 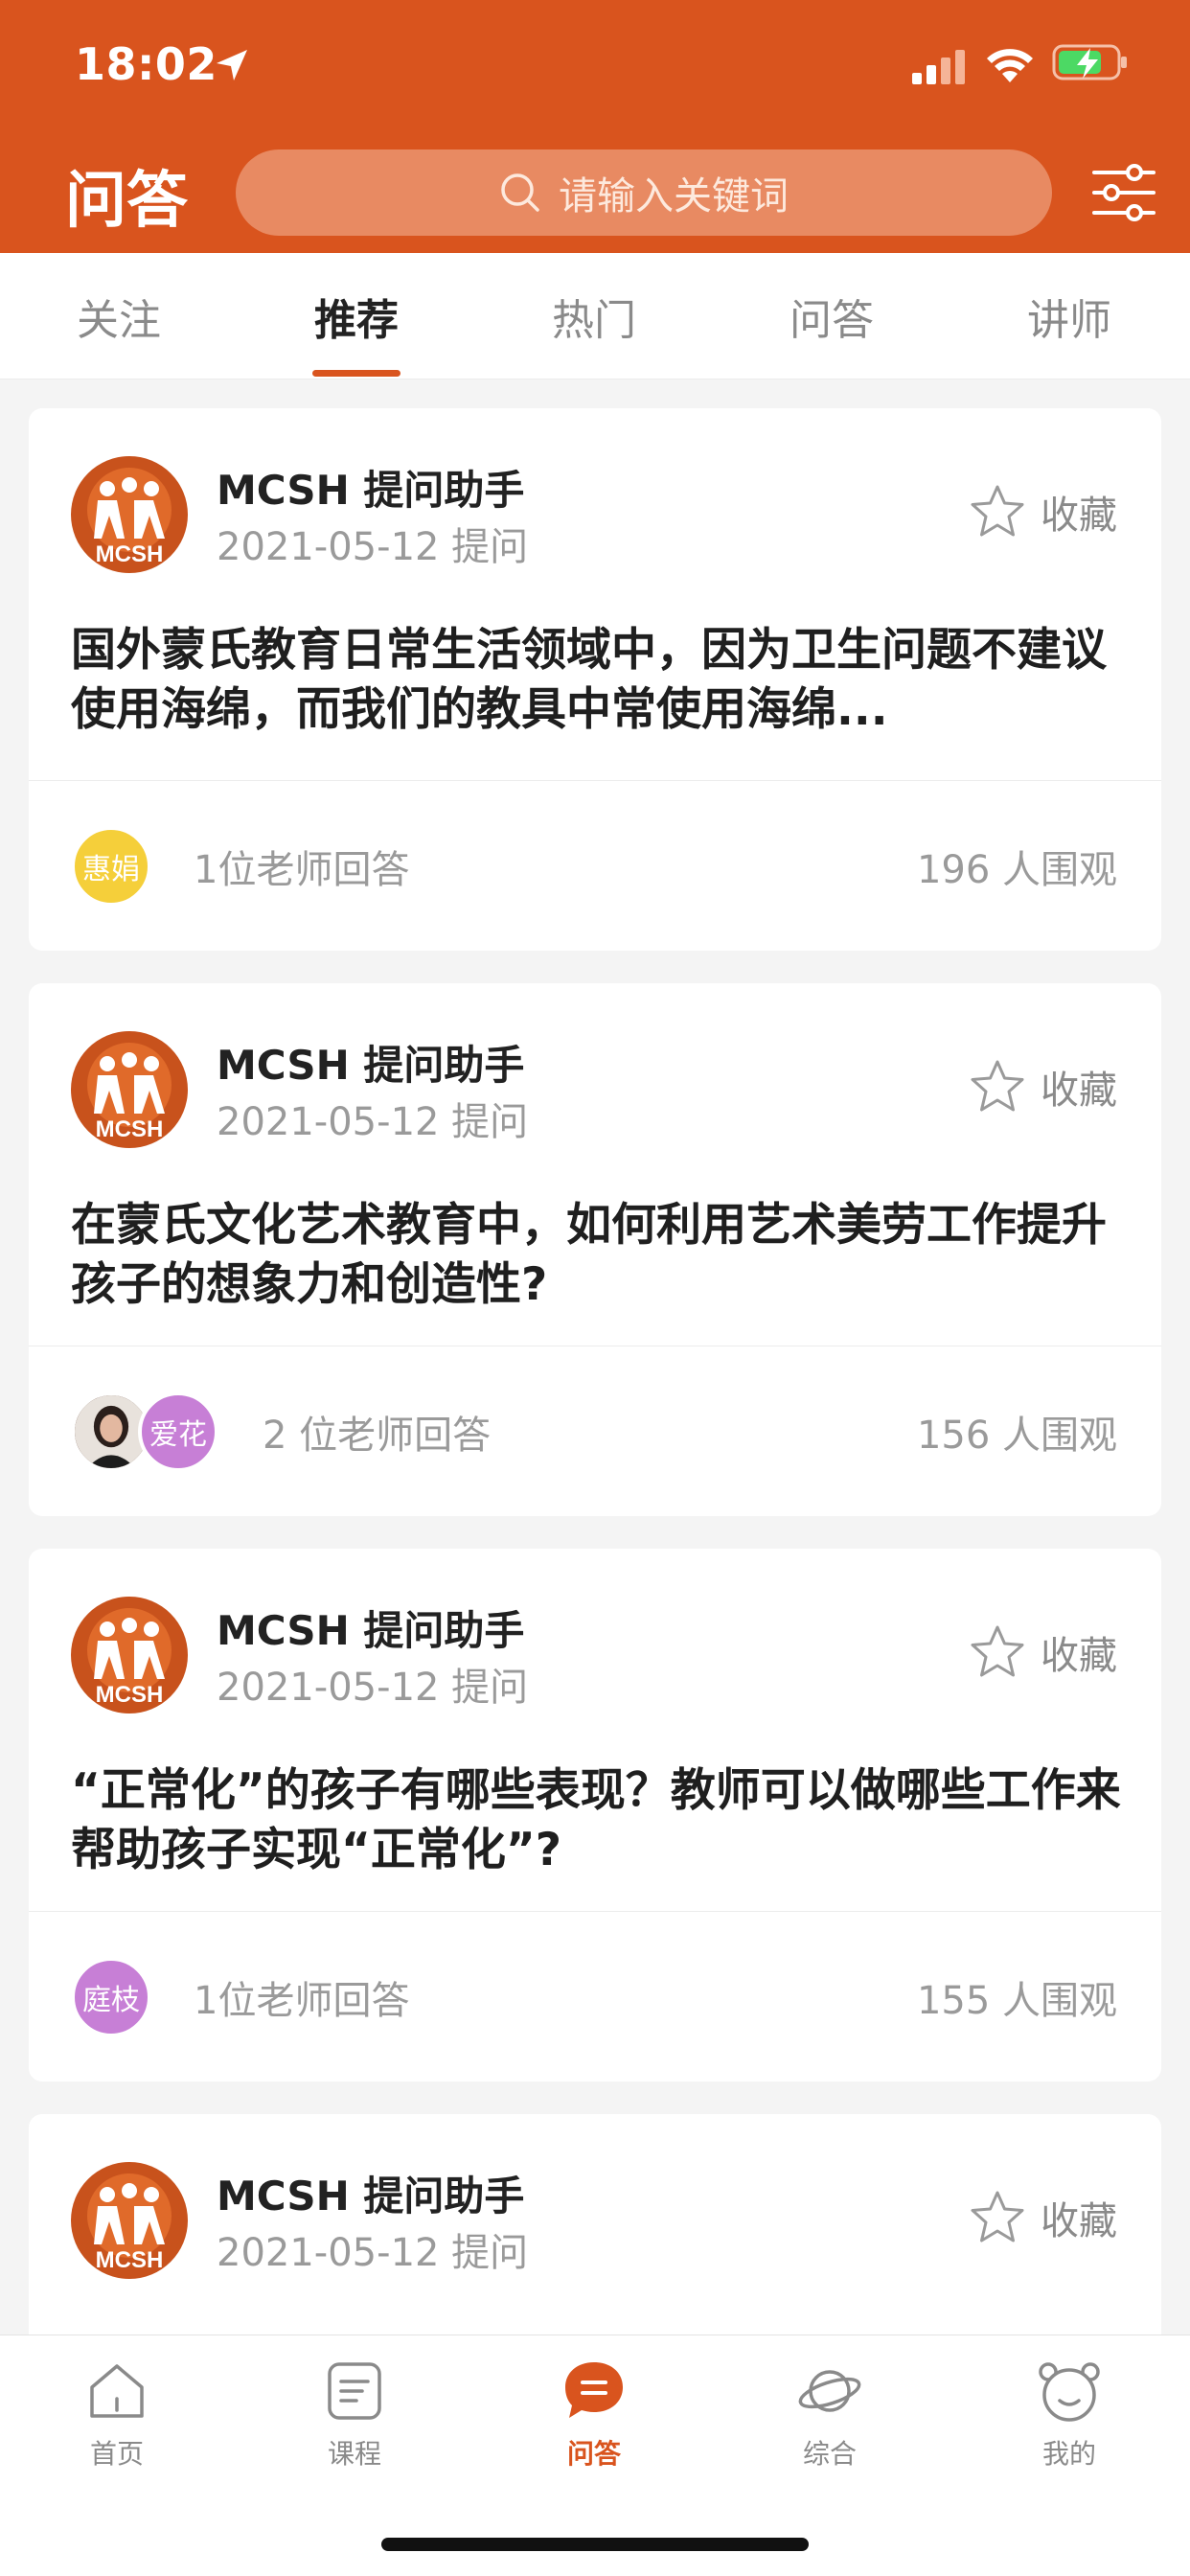 I want to click on tab-recommended: 推荐, so click(x=357, y=316).